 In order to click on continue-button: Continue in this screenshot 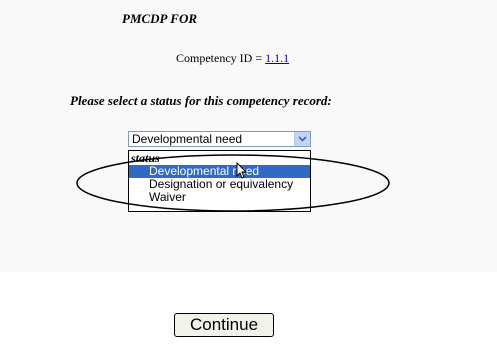, I will do `click(224, 325)`.